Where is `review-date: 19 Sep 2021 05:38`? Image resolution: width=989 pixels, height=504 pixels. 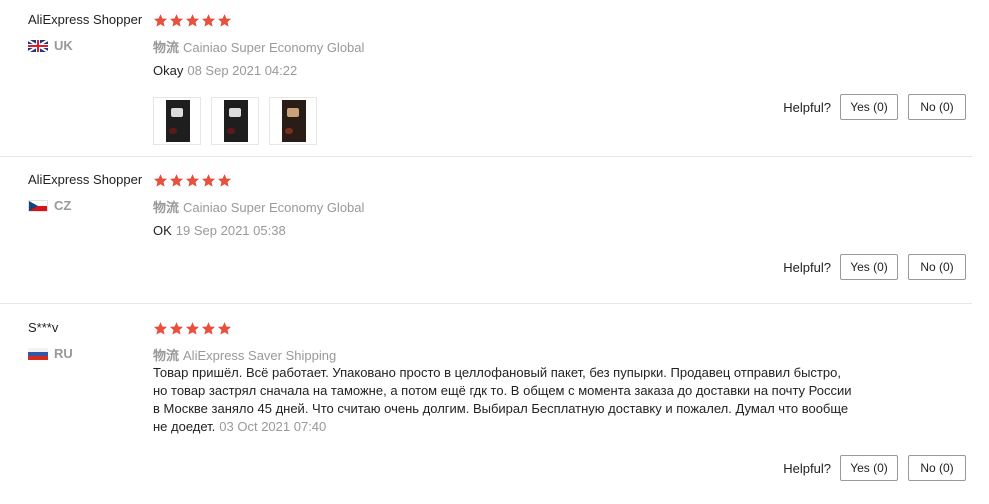 review-date: 19 Sep 2021 05:38 is located at coordinates (230, 230).